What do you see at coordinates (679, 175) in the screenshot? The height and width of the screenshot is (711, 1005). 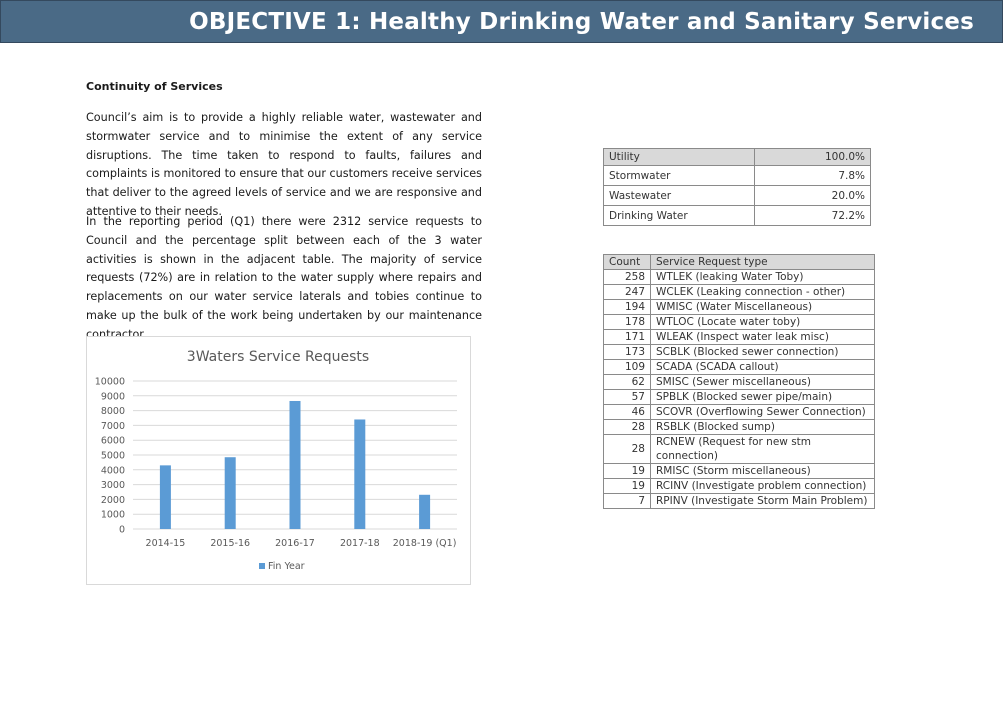 I see `utility-name: Stormwater` at bounding box center [679, 175].